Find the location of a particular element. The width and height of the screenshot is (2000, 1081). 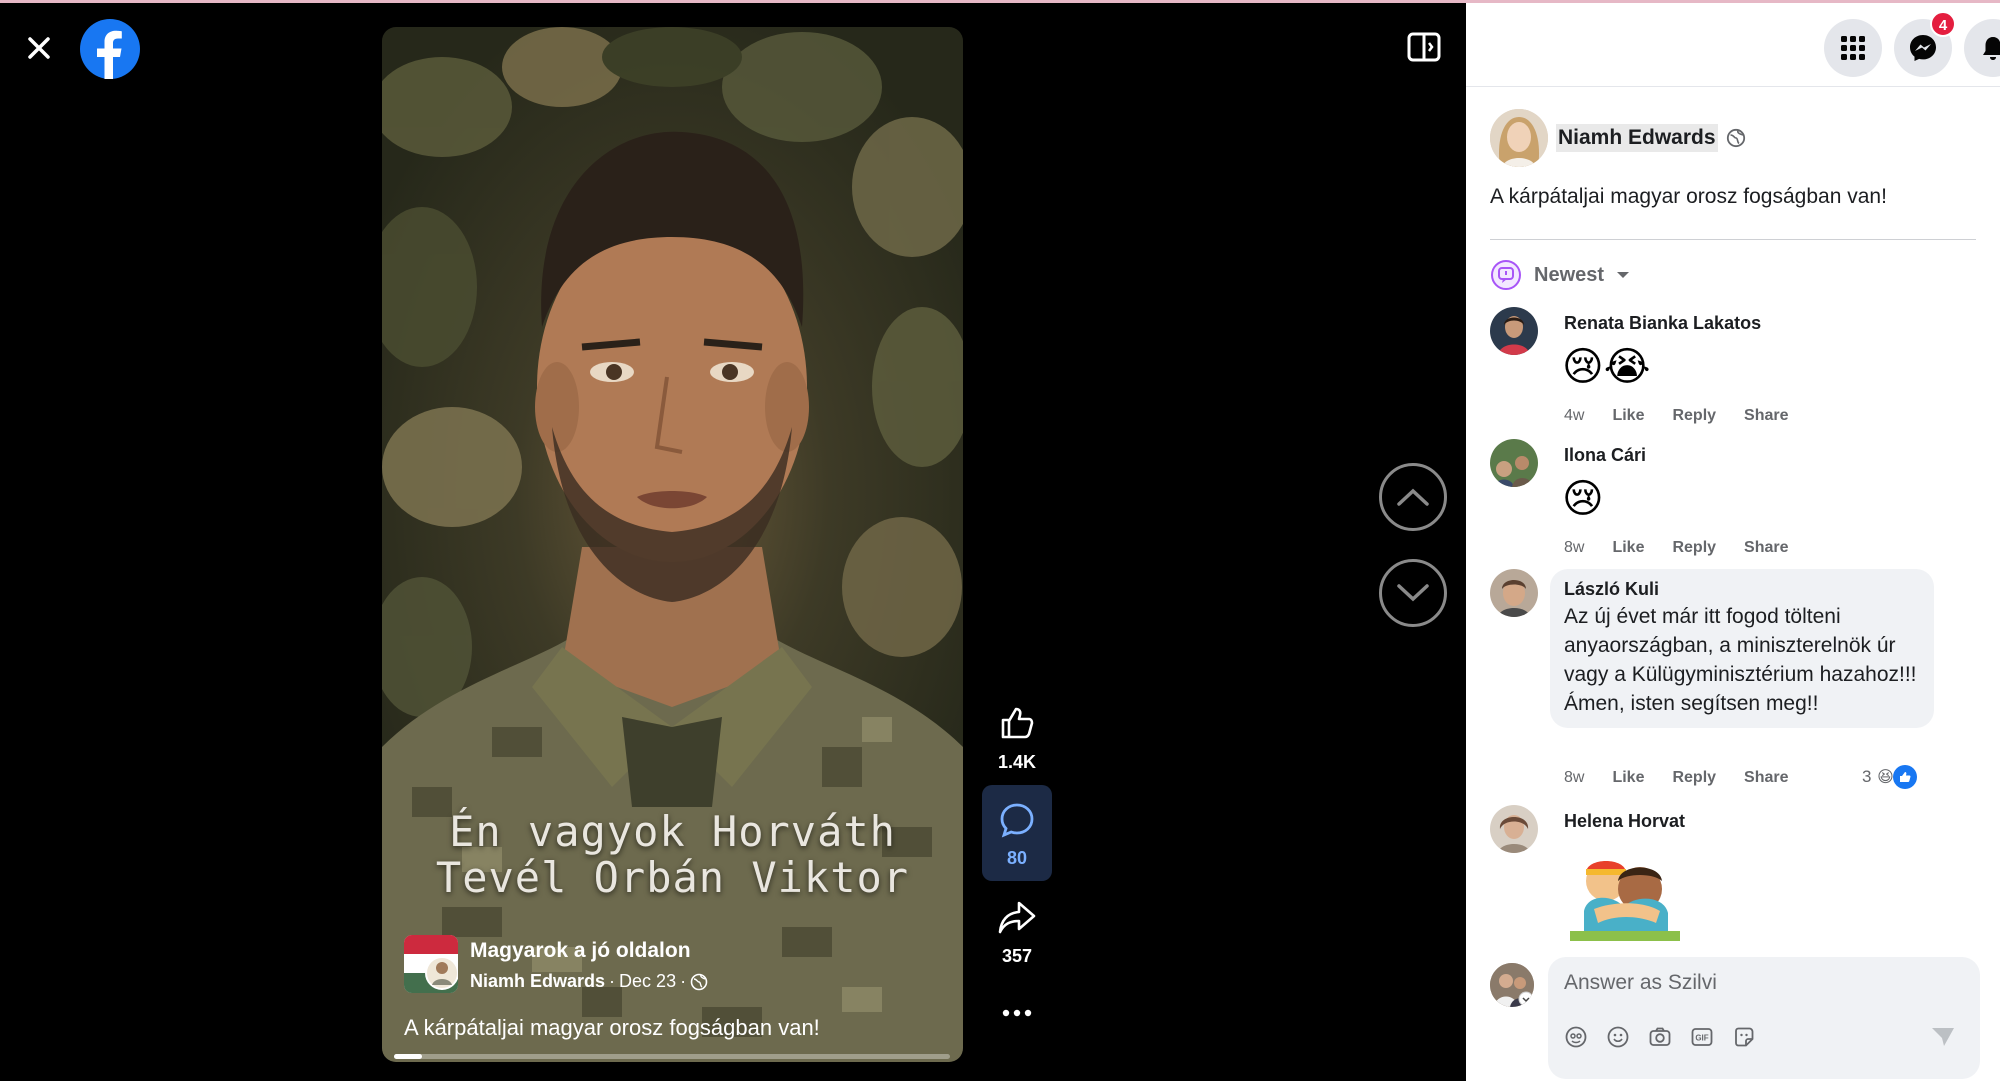

sticker-button is located at coordinates (1744, 1037).